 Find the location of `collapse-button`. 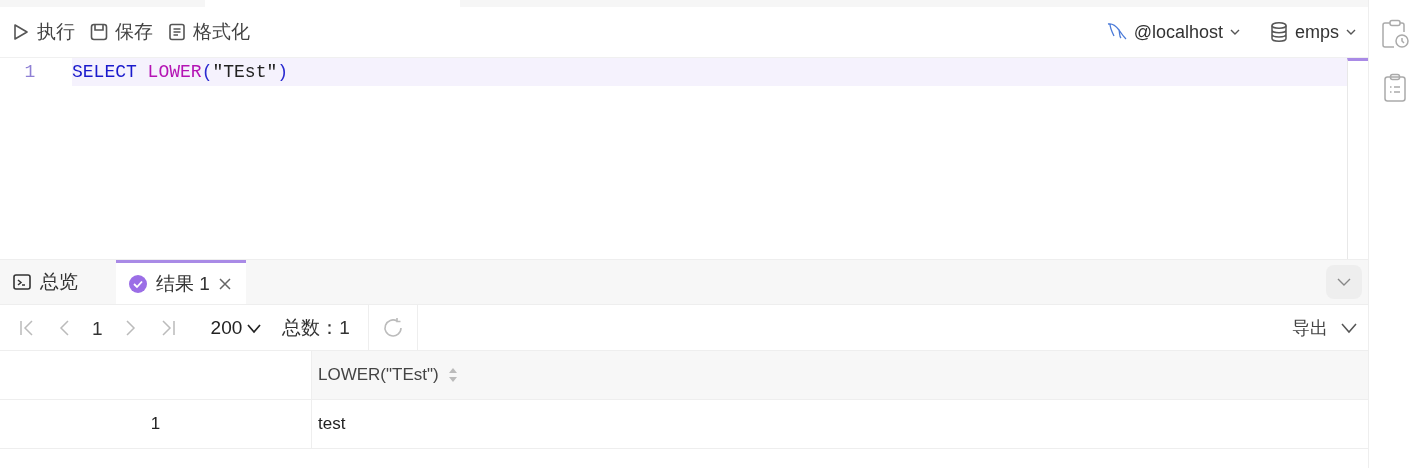

collapse-button is located at coordinates (1344, 282).